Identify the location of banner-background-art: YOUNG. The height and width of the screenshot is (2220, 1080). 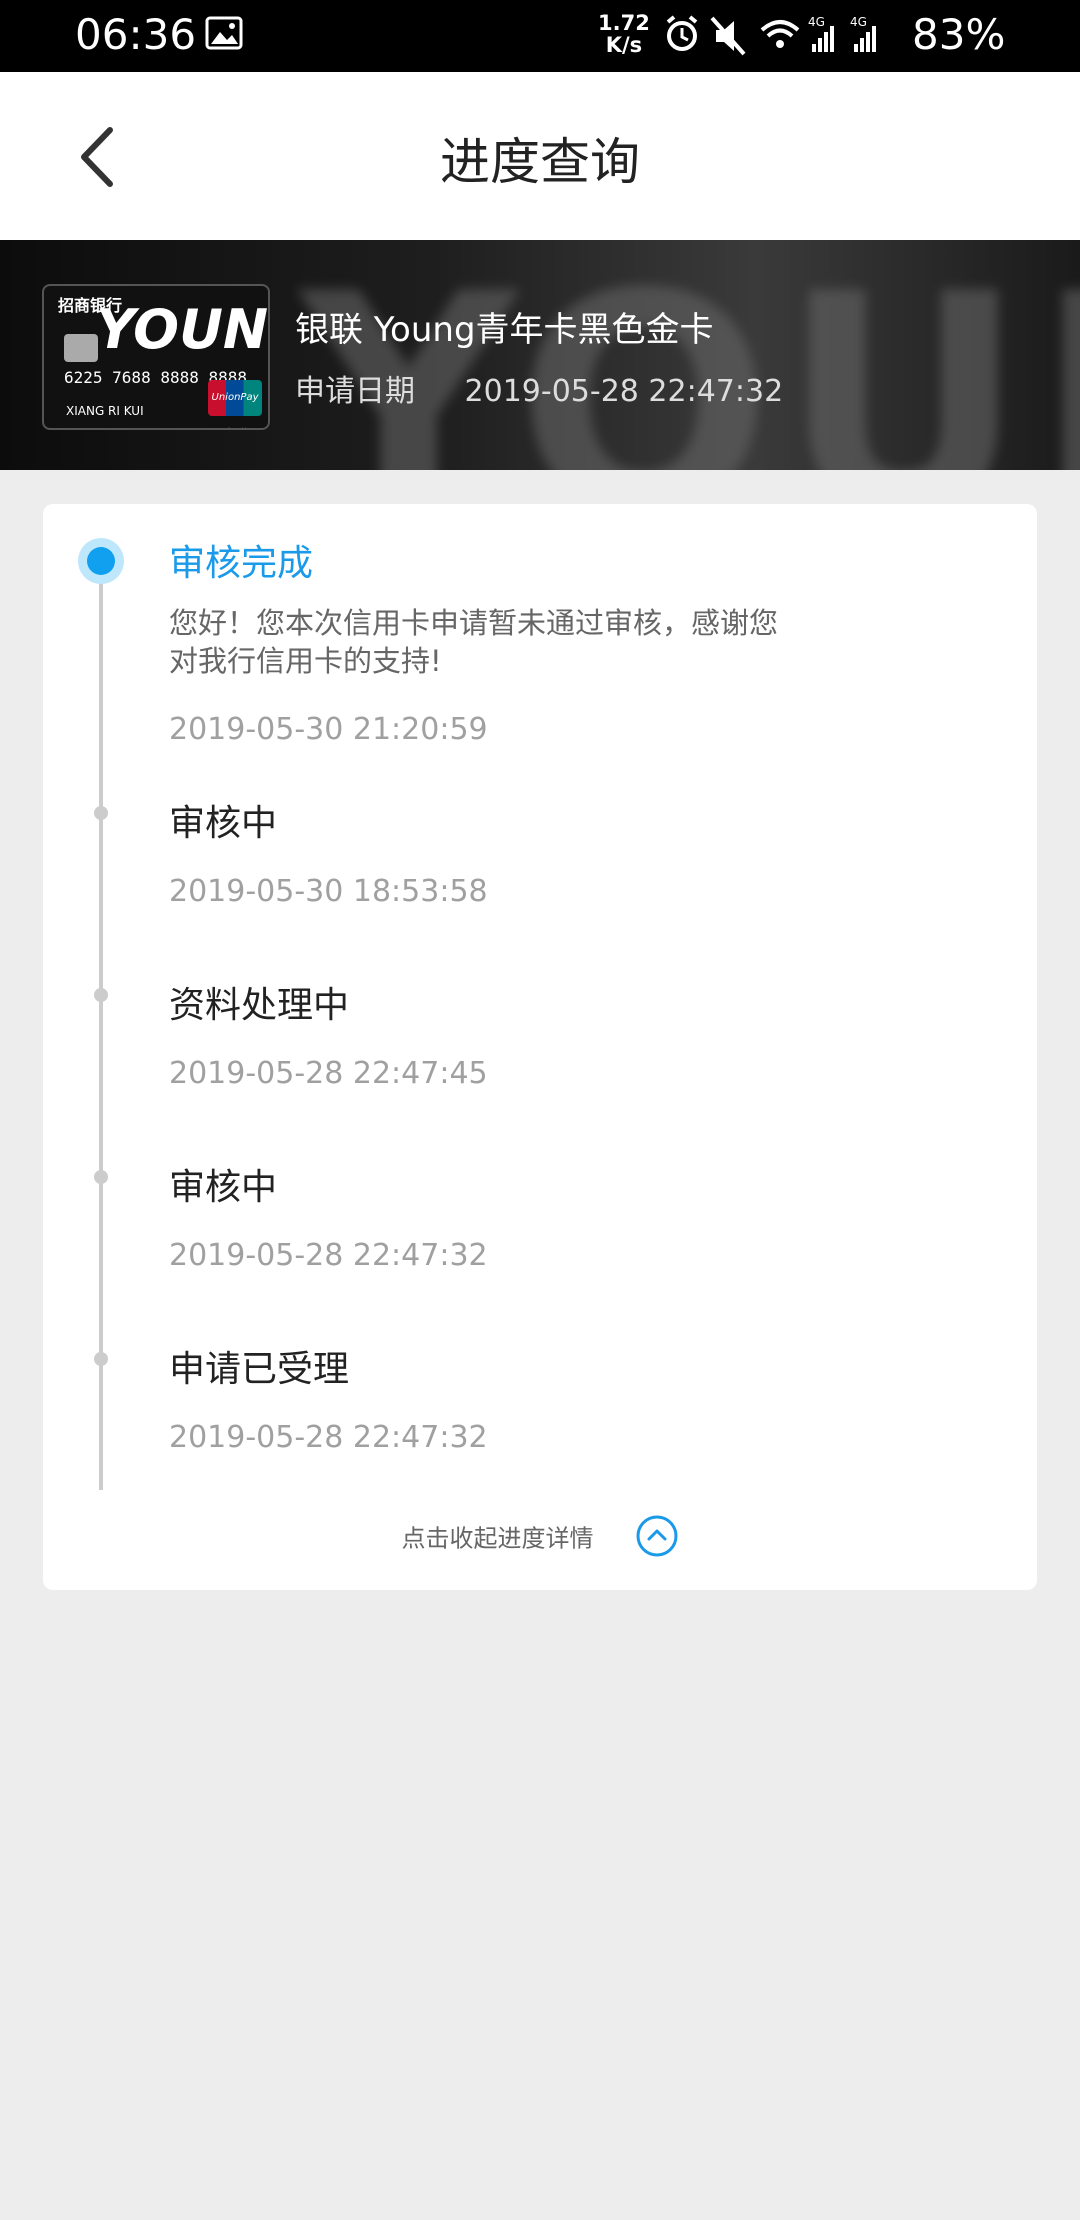
(690, 355).